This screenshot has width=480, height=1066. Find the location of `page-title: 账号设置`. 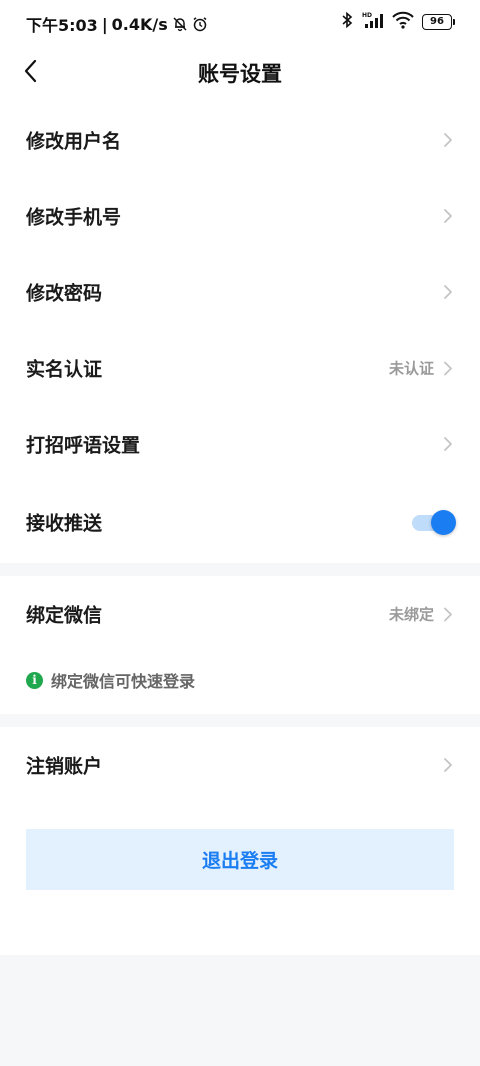

page-title: 账号设置 is located at coordinates (240, 74).